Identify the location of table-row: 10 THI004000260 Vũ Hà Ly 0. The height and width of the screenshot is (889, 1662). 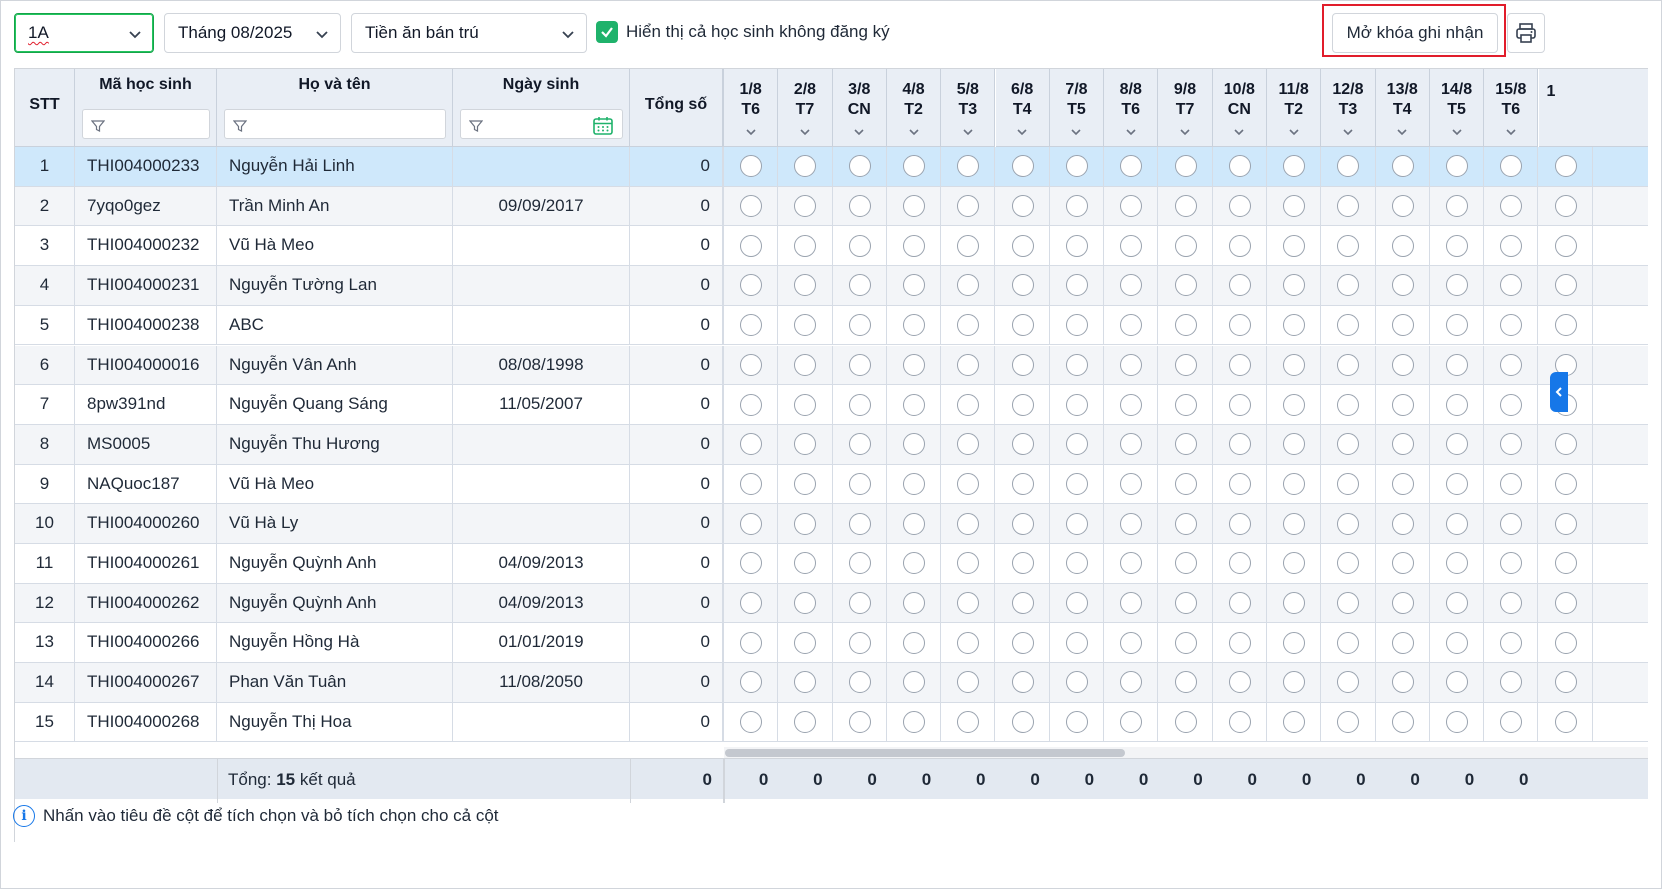
(831, 524).